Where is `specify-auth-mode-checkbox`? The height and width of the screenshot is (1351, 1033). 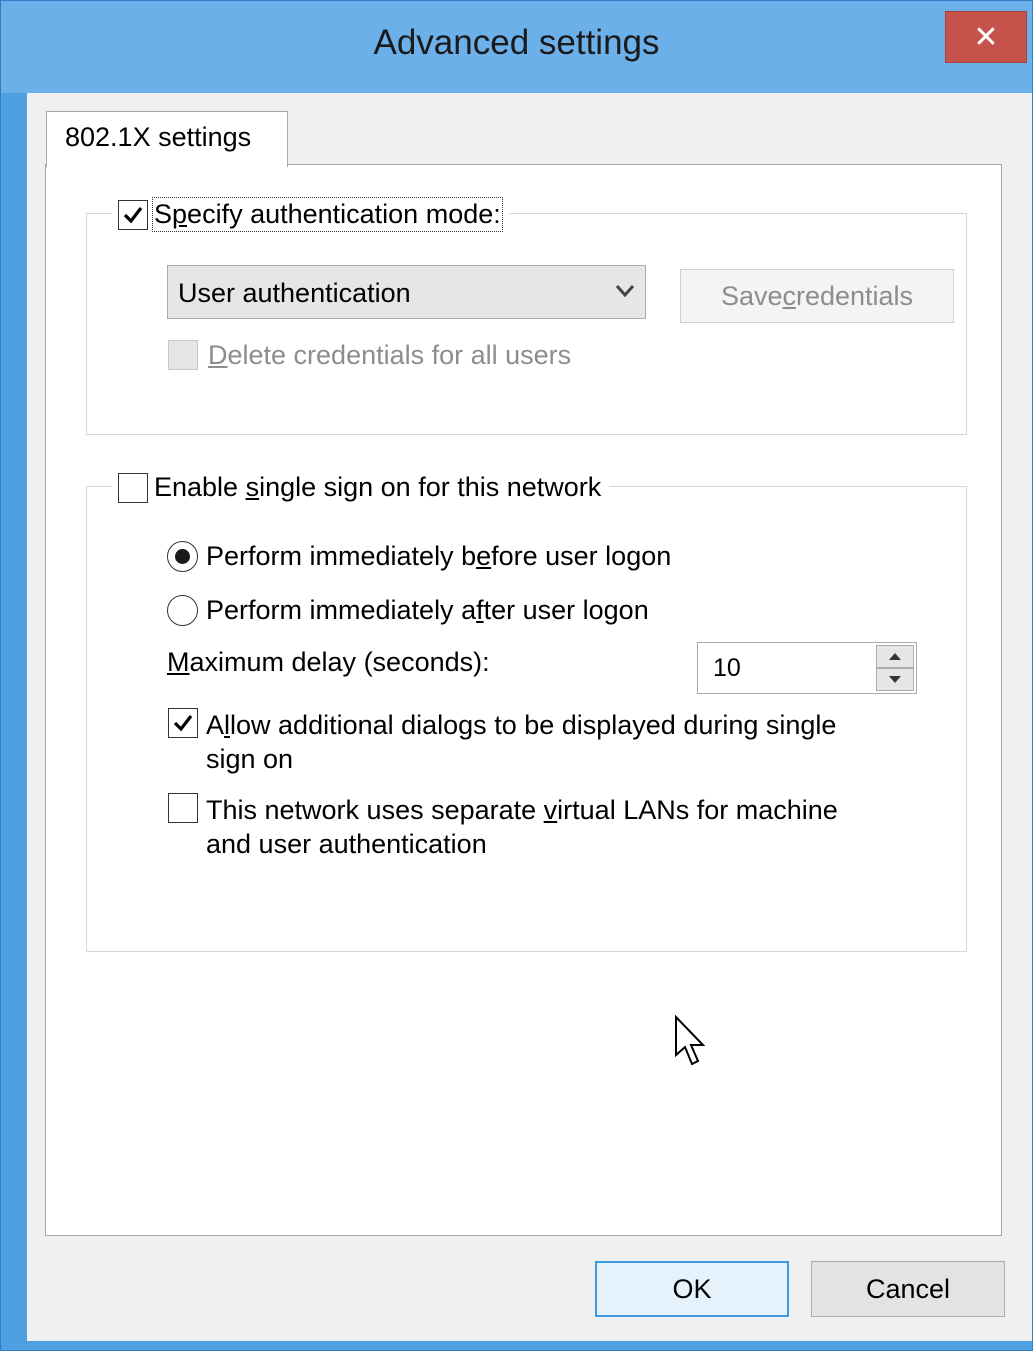 specify-auth-mode-checkbox is located at coordinates (133, 214).